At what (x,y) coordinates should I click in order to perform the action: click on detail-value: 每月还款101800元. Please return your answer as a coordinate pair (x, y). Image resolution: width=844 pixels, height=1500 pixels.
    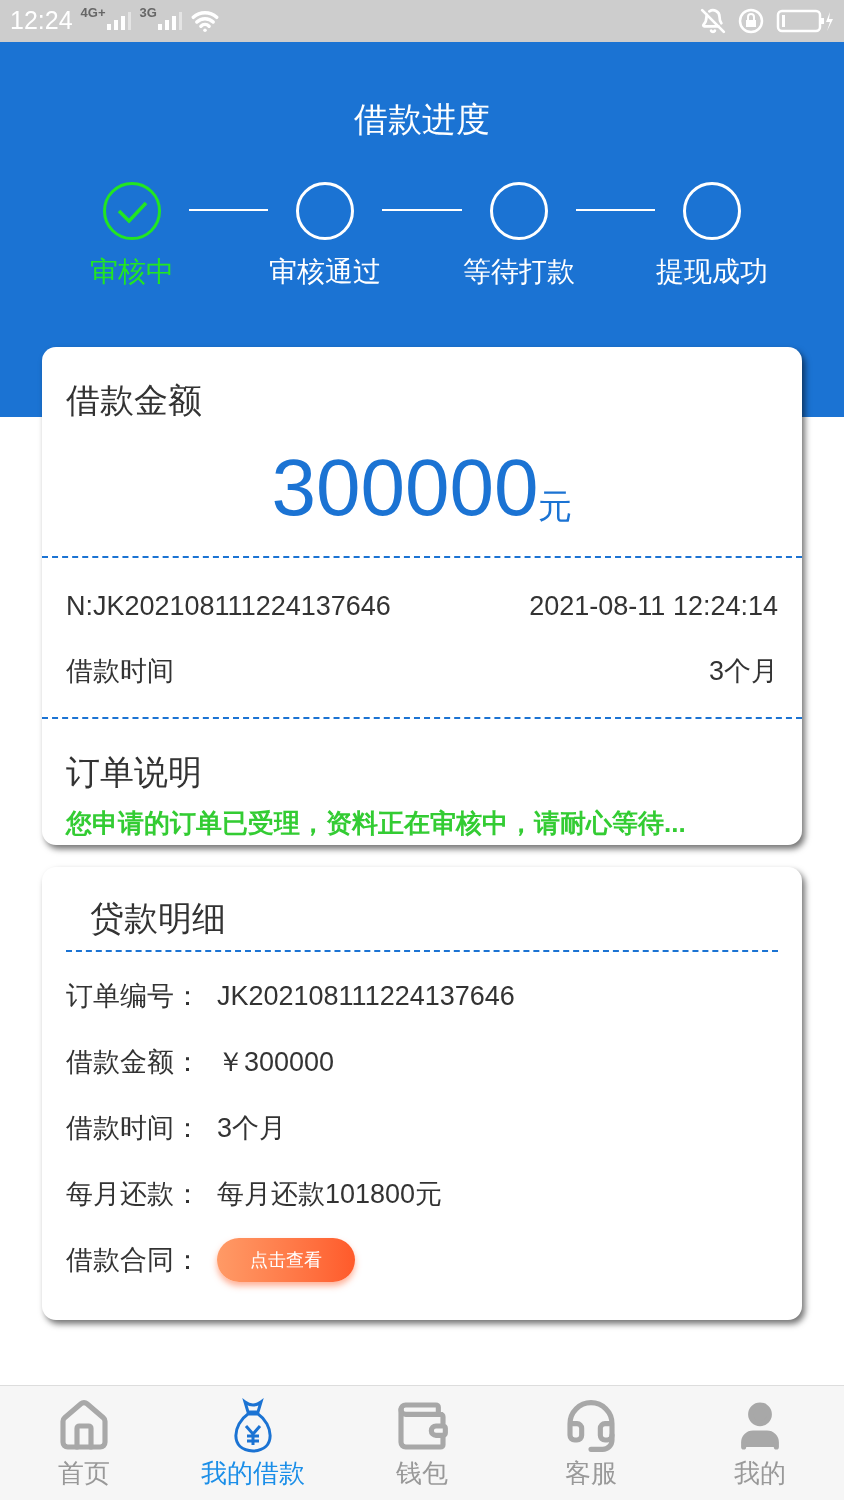
    Looking at the image, I should click on (330, 1194).